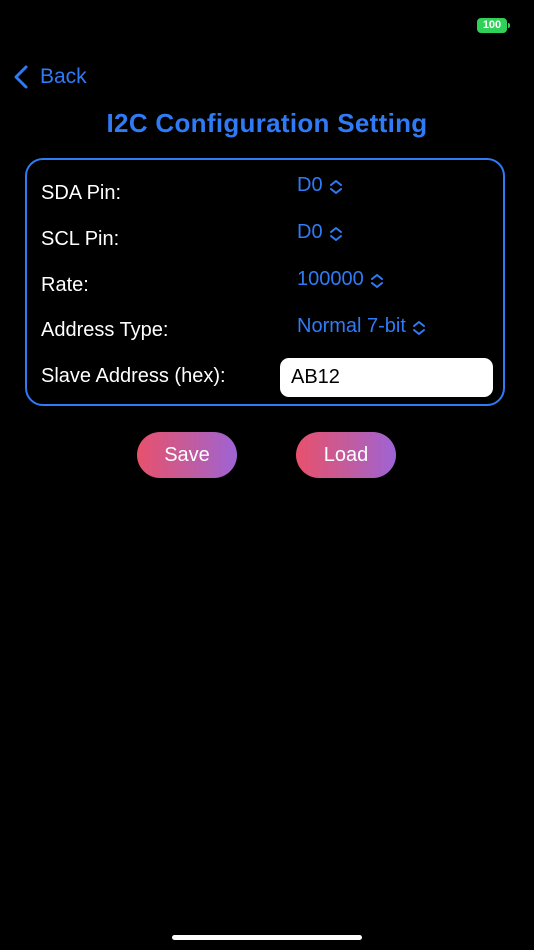  Describe the element at coordinates (351, 326) in the screenshot. I see `address-type-value: Normal 7-bit` at that location.